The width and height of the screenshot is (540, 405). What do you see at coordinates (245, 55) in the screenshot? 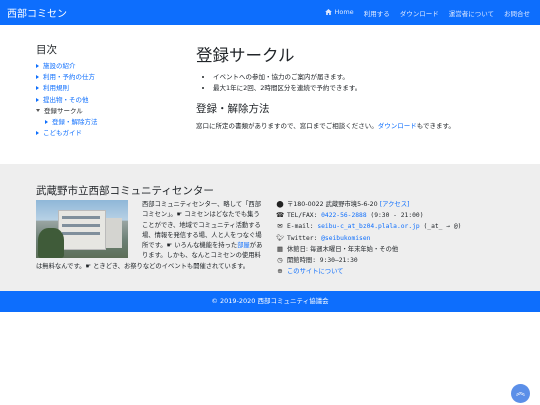
I see `page-title: 登録サークル` at bounding box center [245, 55].